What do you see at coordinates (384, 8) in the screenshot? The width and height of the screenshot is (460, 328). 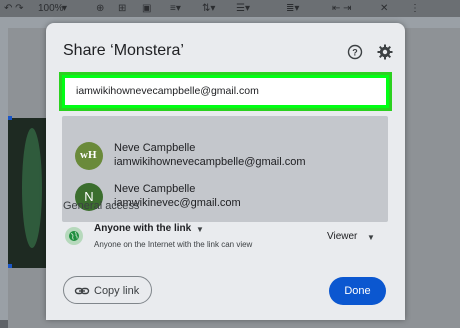 I see `clear-format-icon: ✕` at bounding box center [384, 8].